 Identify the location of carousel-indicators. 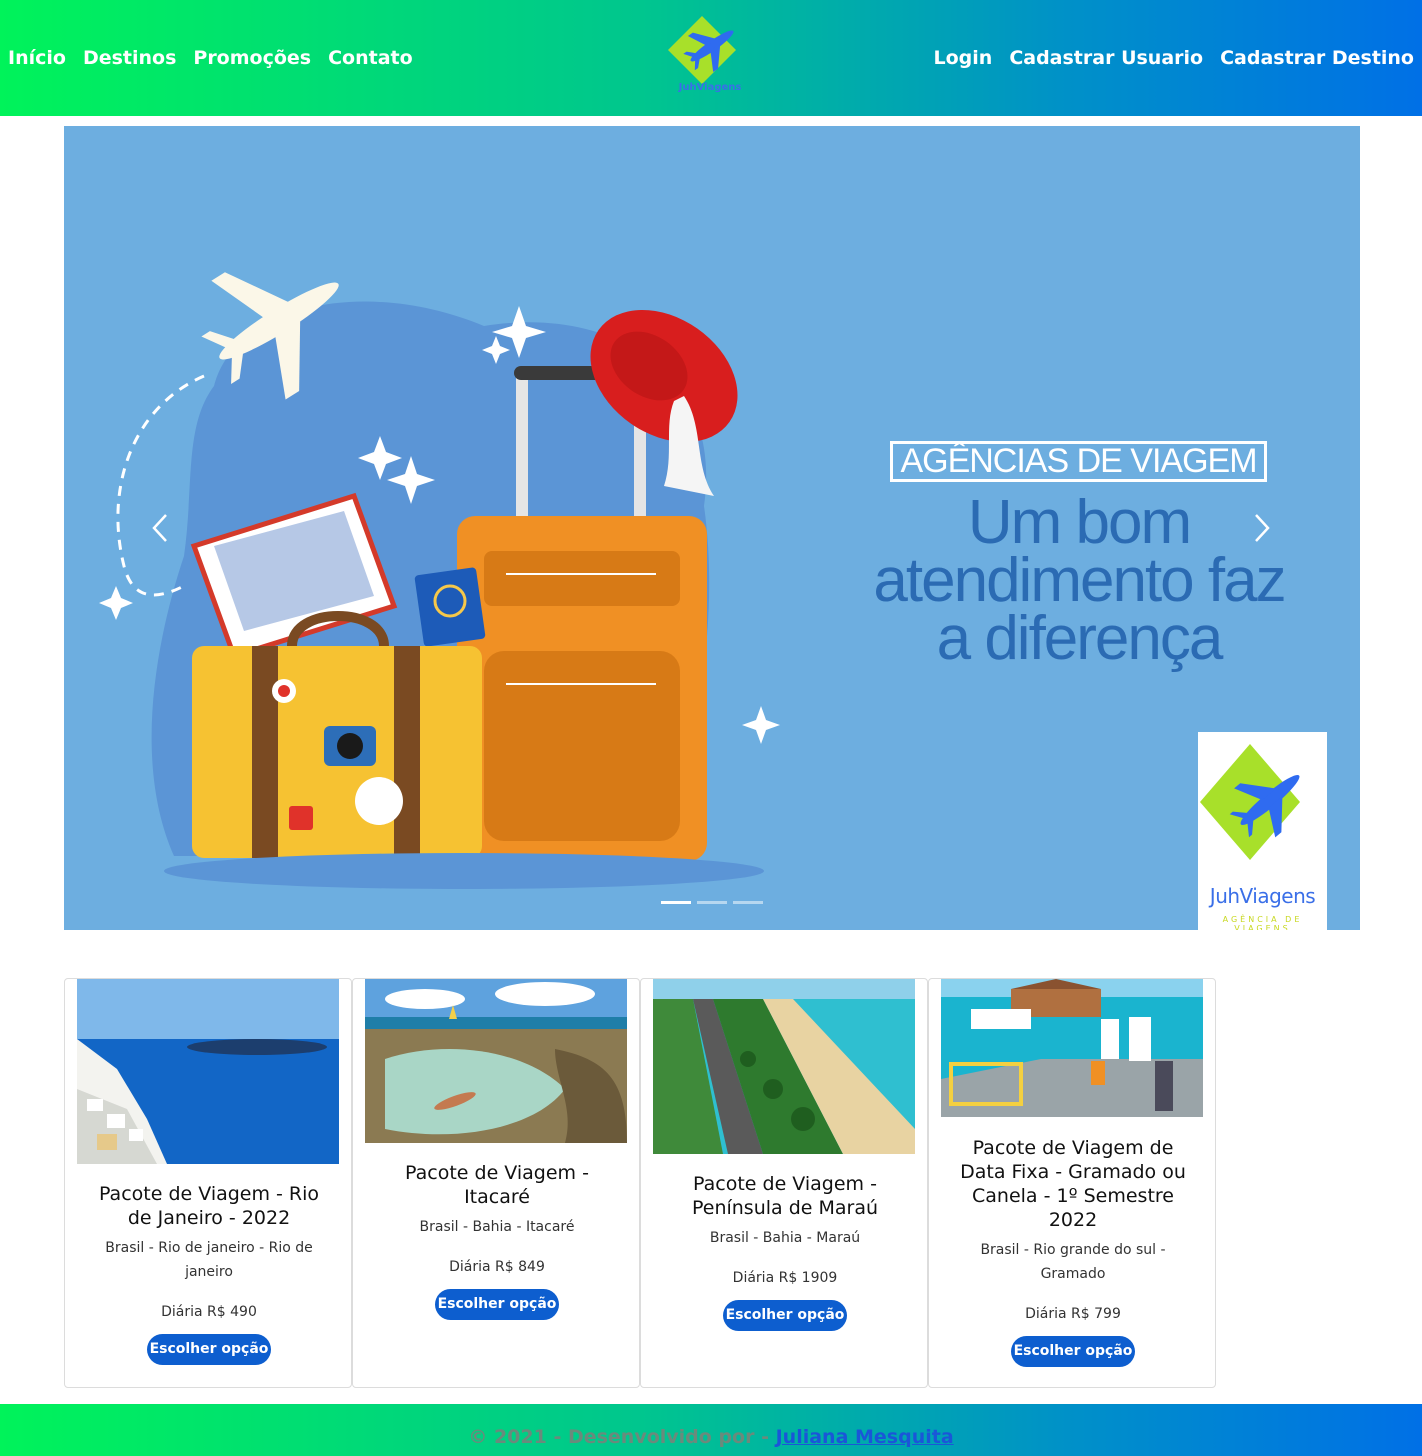
(712, 902).